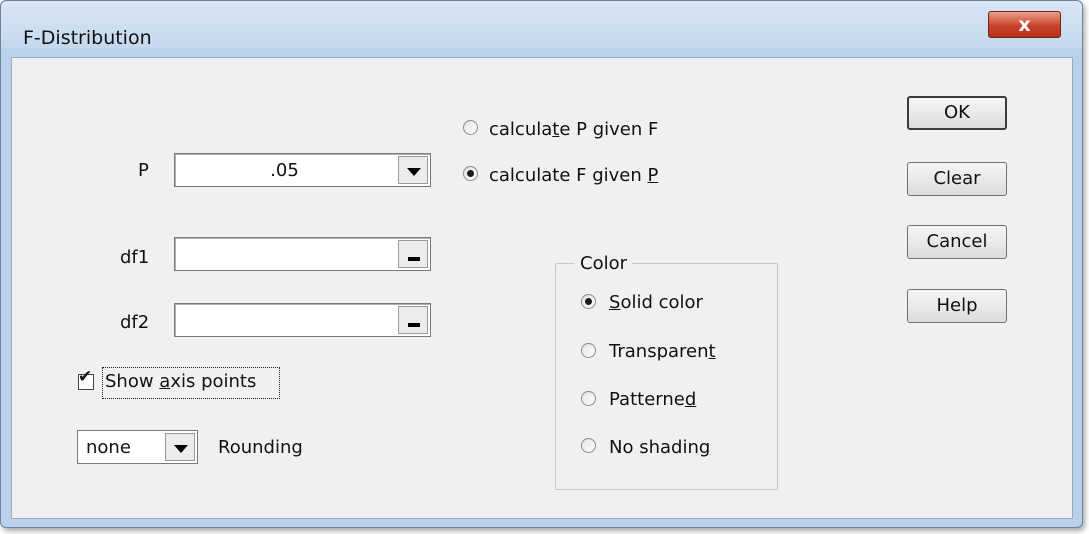 This screenshot has width=1089, height=534. What do you see at coordinates (180, 382) in the screenshot?
I see `show-axis-label: Show axis points` at bounding box center [180, 382].